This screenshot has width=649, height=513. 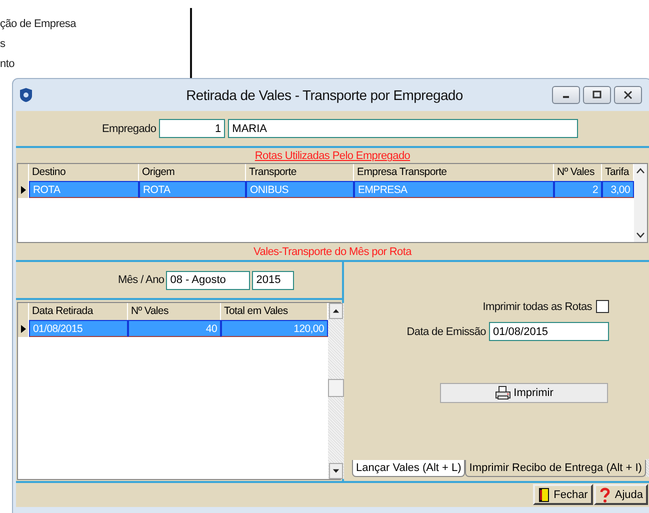 What do you see at coordinates (621, 494) in the screenshot?
I see `help-button: Ajuda` at bounding box center [621, 494].